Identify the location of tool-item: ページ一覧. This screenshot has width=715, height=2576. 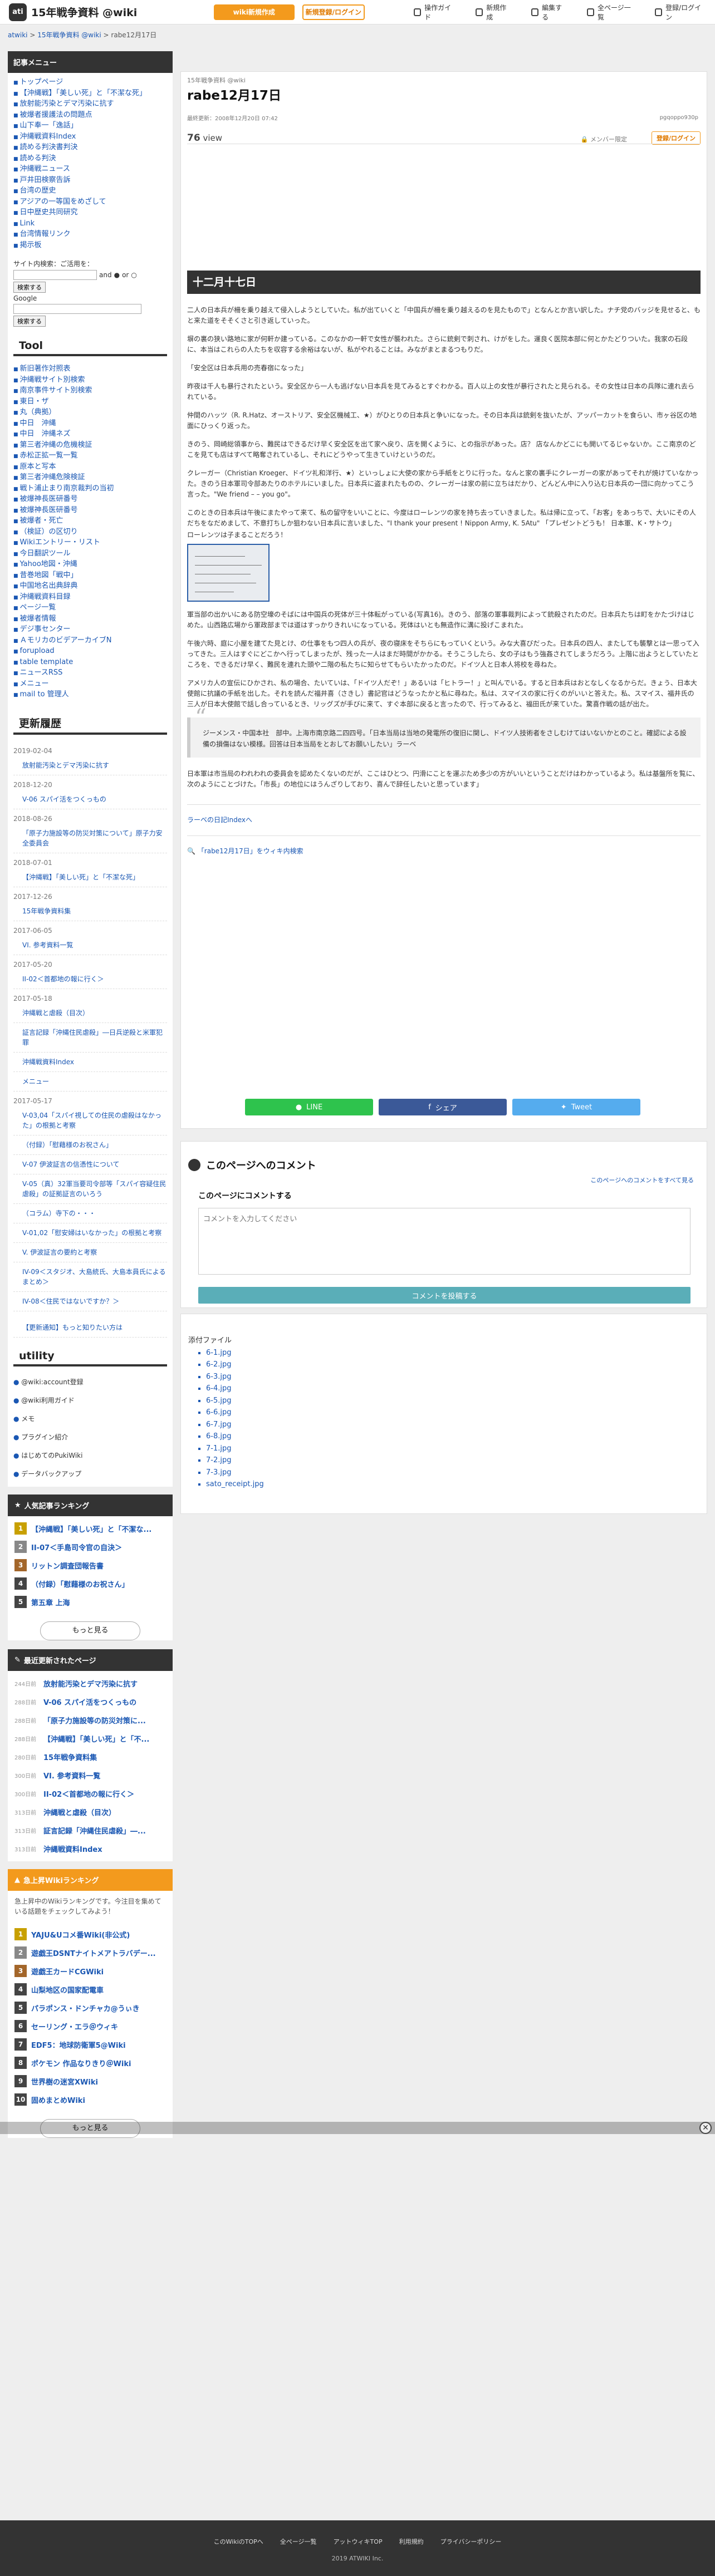
(90, 608).